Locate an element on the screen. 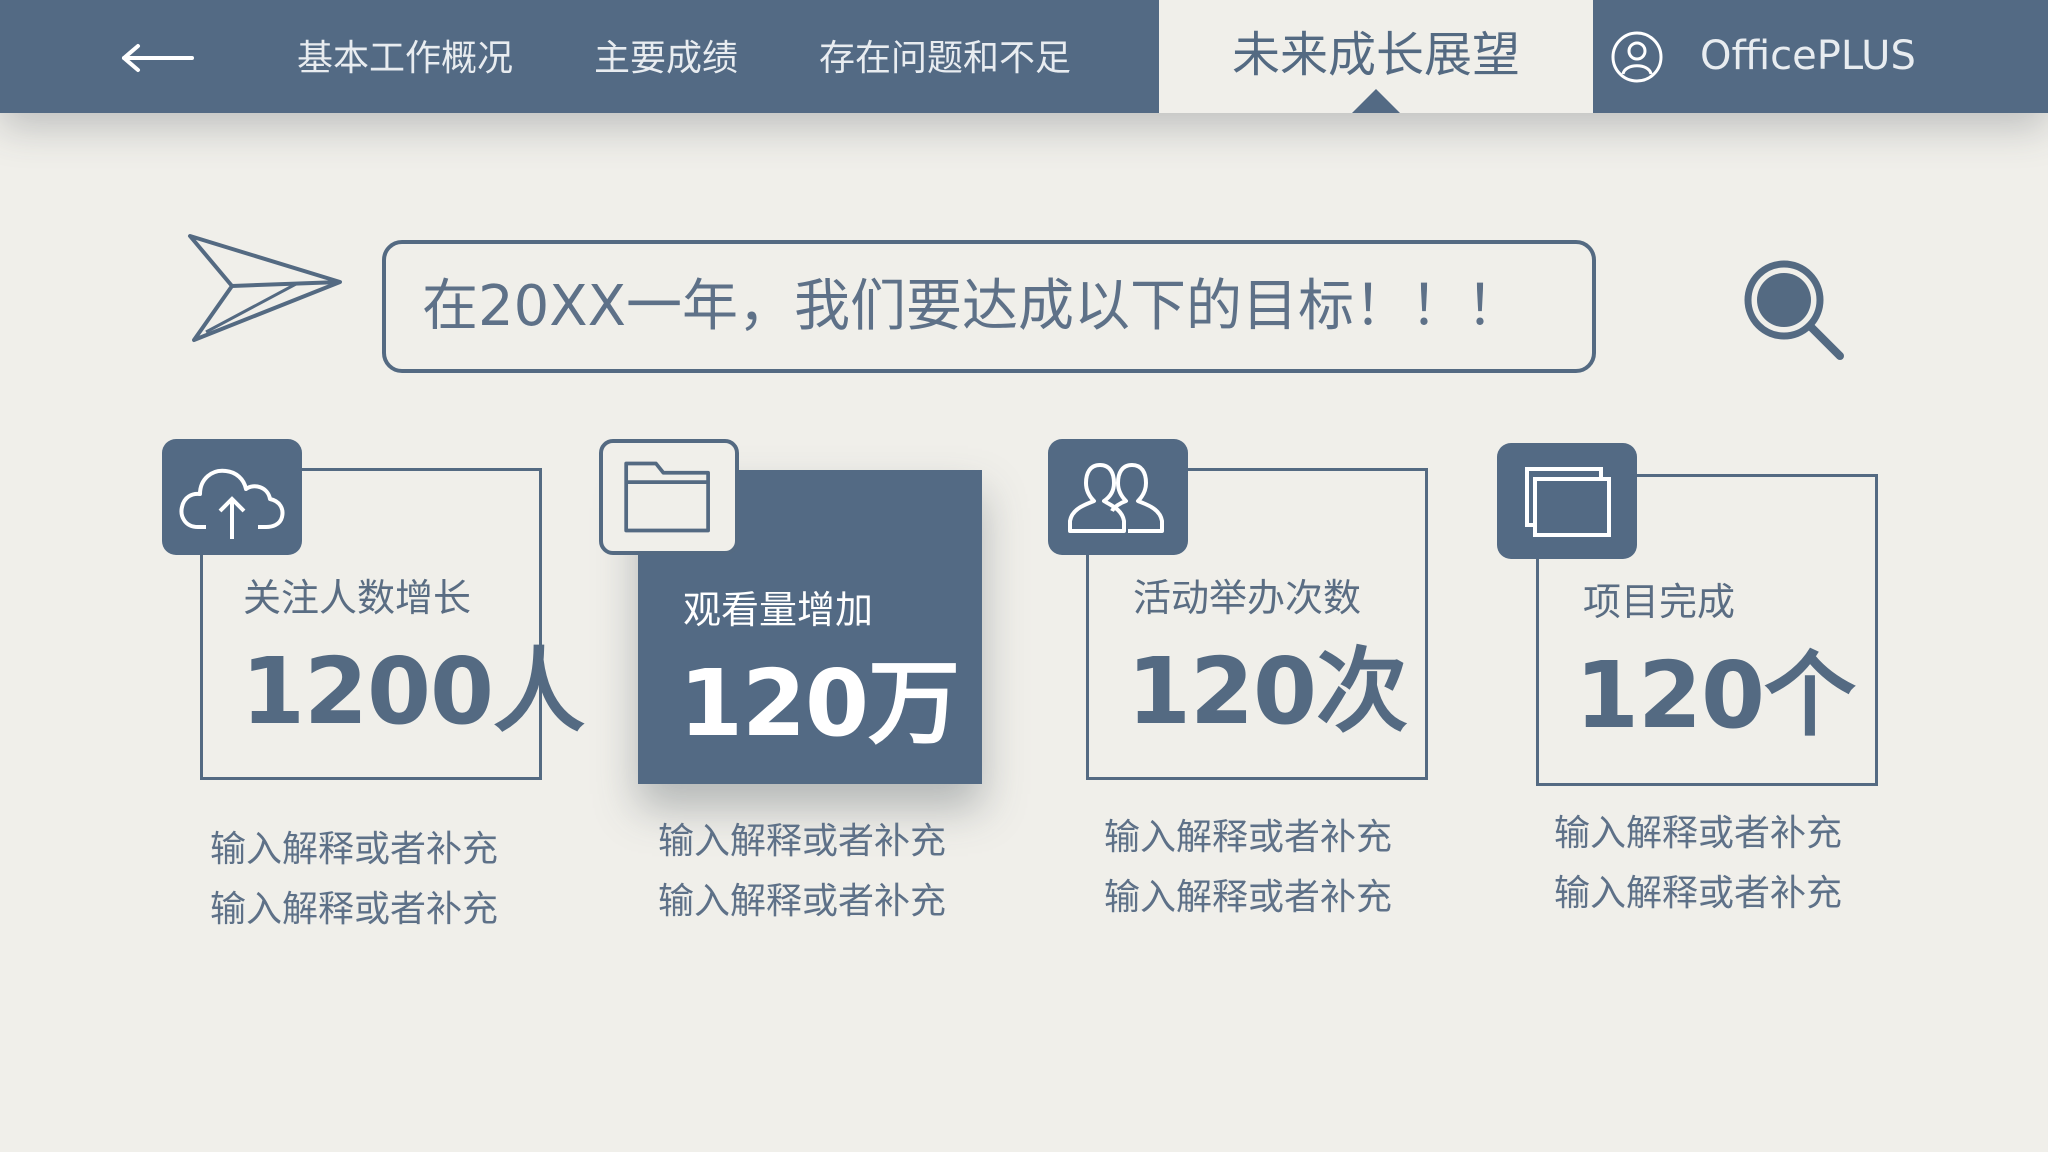  stat-value: 120次 is located at coordinates (1267, 691).